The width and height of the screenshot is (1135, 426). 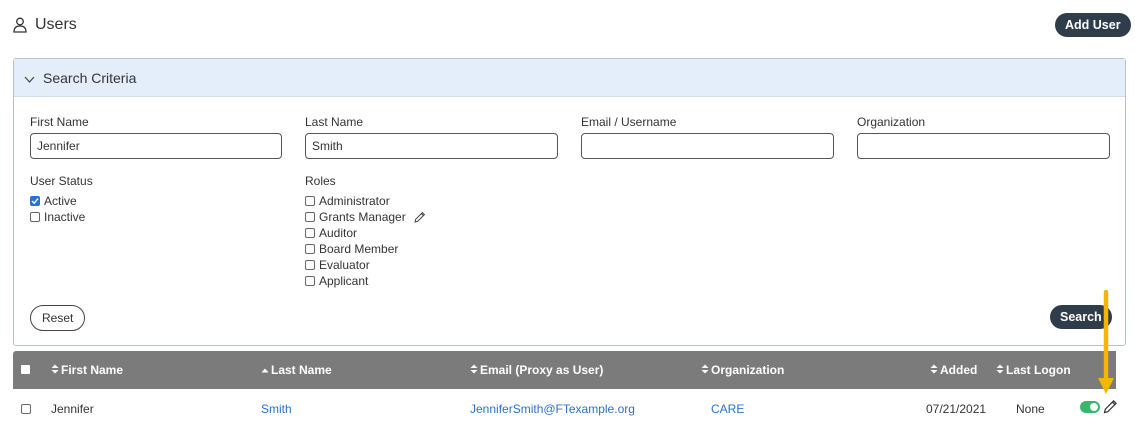 I want to click on role-option-label: Board Member, so click(x=359, y=249).